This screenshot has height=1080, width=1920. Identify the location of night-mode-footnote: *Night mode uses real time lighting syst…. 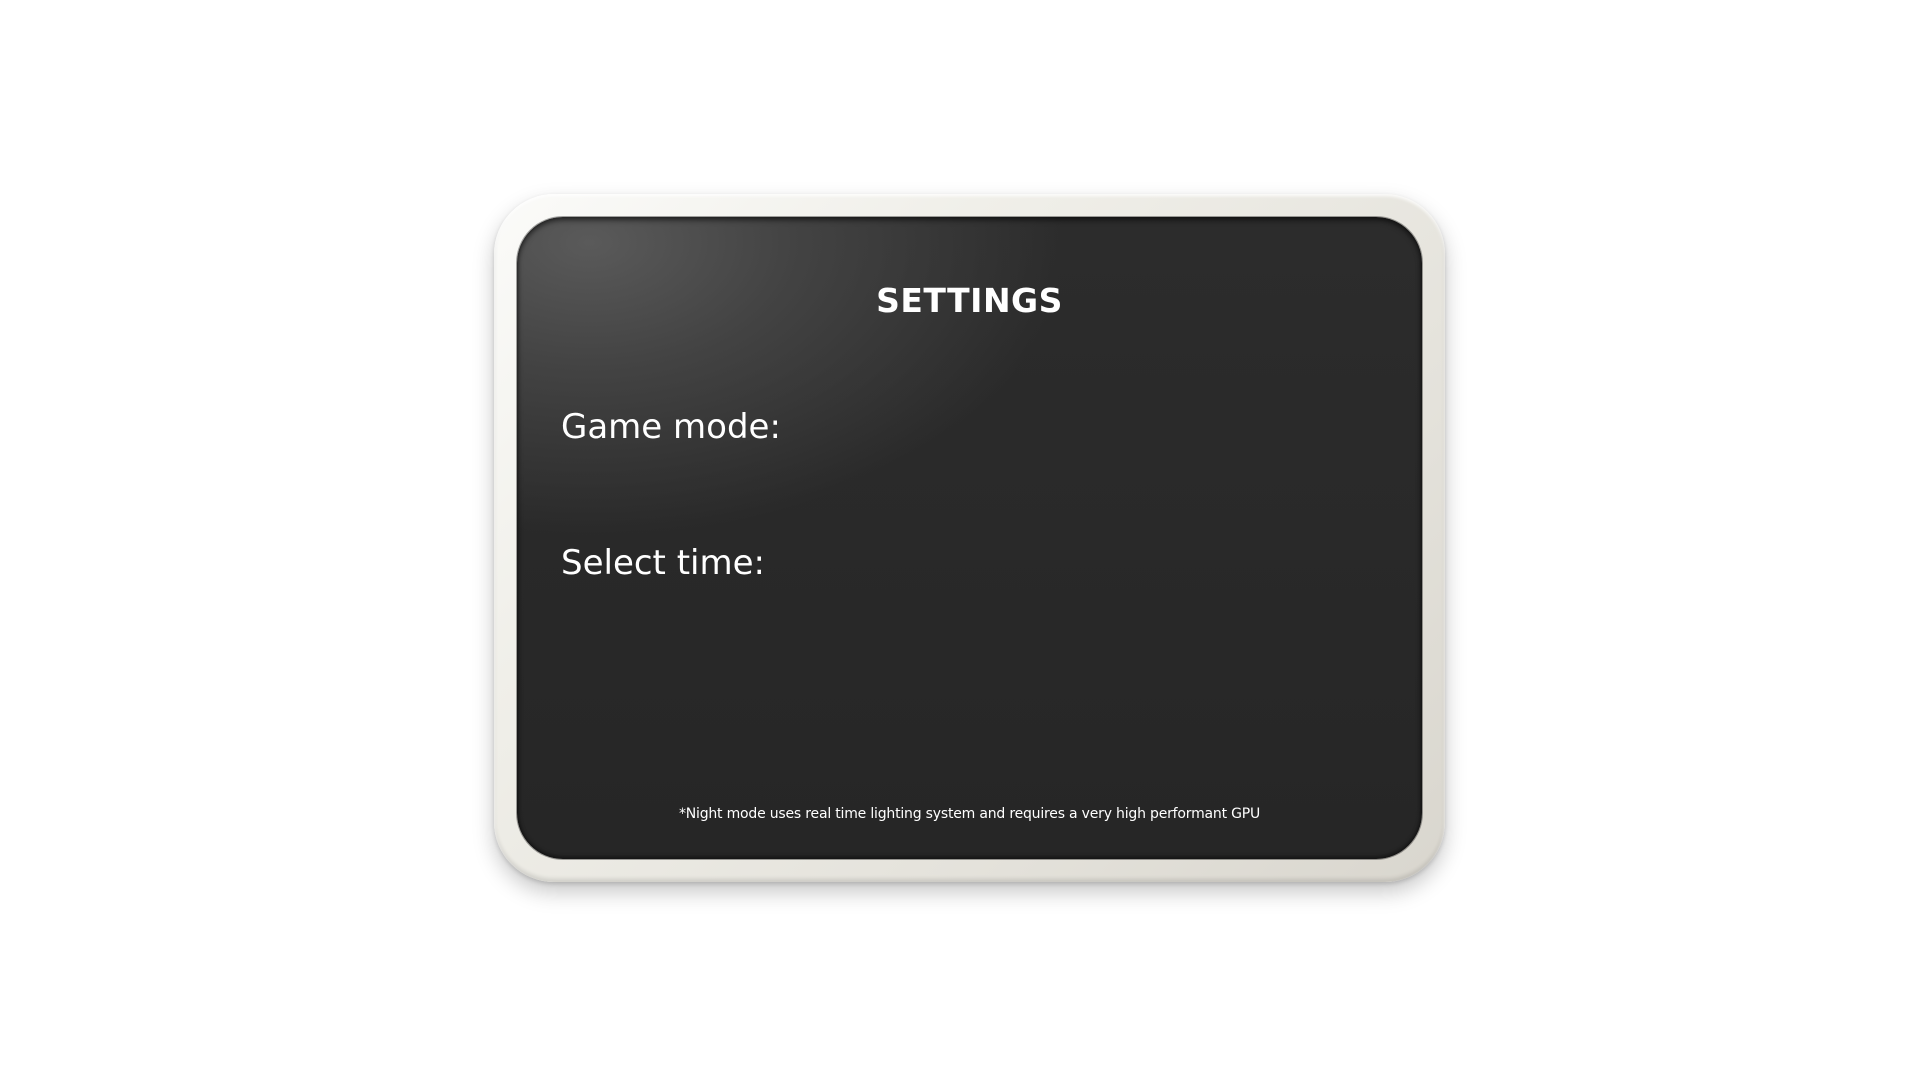
(969, 814).